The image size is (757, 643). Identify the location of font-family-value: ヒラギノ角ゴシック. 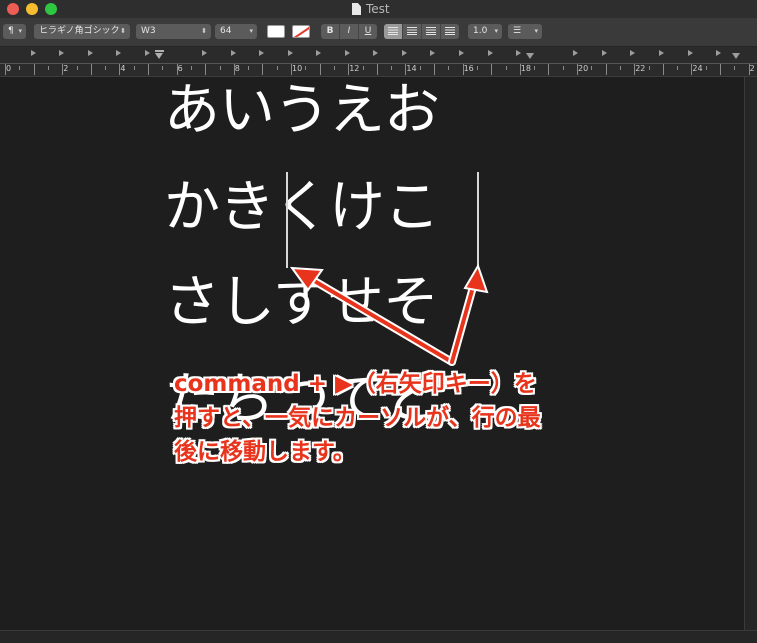
(79, 31).